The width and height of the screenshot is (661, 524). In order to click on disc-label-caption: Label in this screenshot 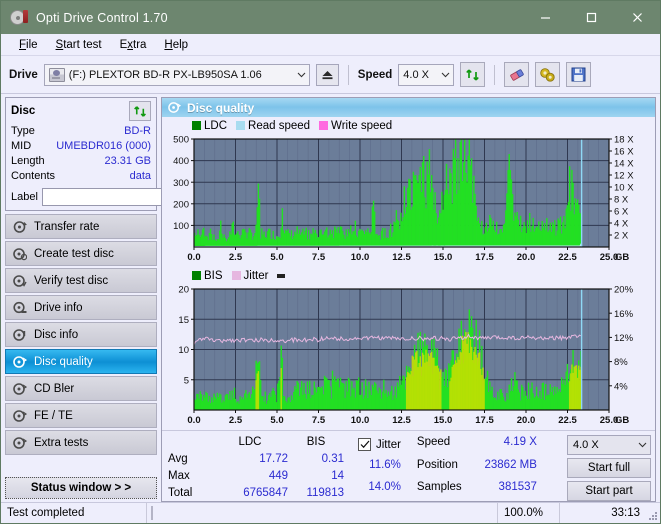, I will do `click(24, 196)`.